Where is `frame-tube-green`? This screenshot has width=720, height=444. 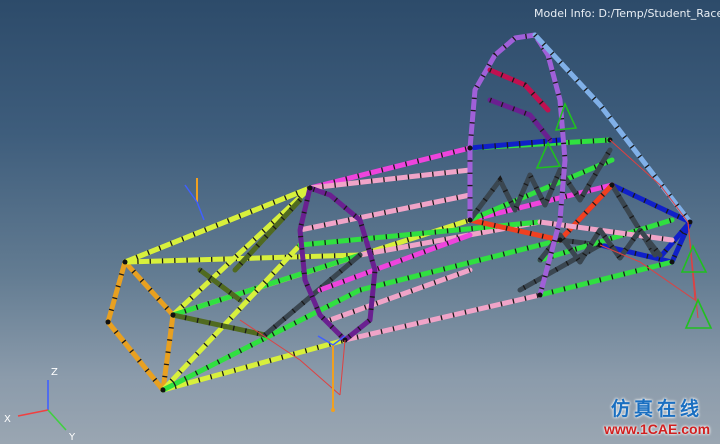
frame-tube-green is located at coordinates (261, 340).